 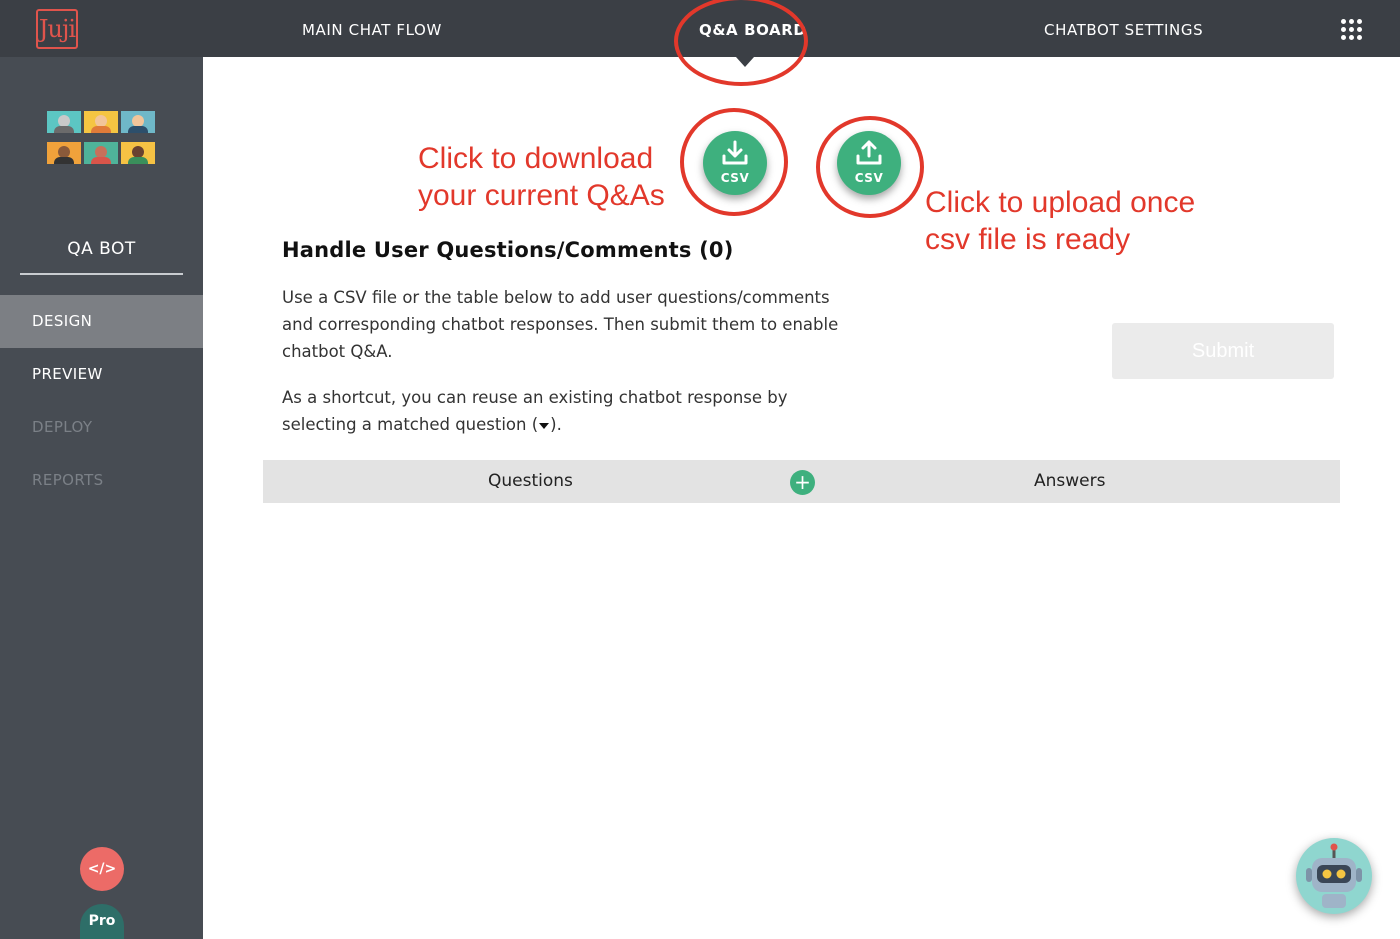 I want to click on tab-chatbot-settings: CHATBOT SETTINGS, so click(x=1123, y=28).